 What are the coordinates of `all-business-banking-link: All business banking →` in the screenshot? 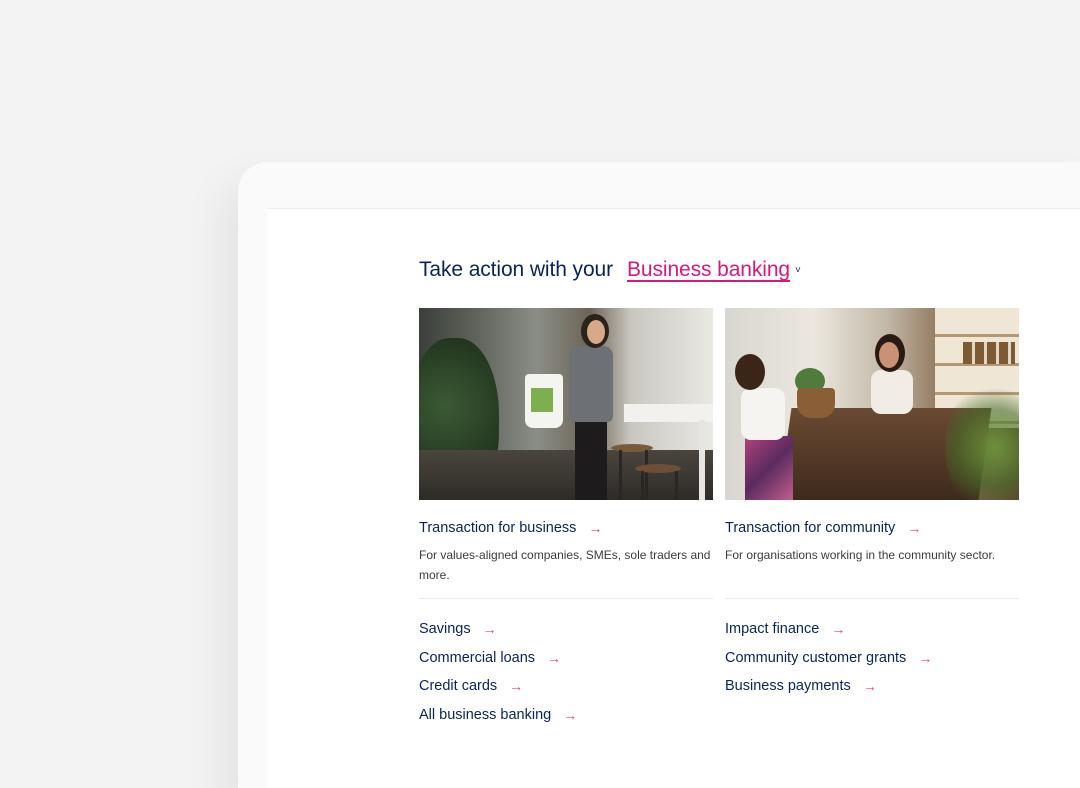 It's located at (498, 715).